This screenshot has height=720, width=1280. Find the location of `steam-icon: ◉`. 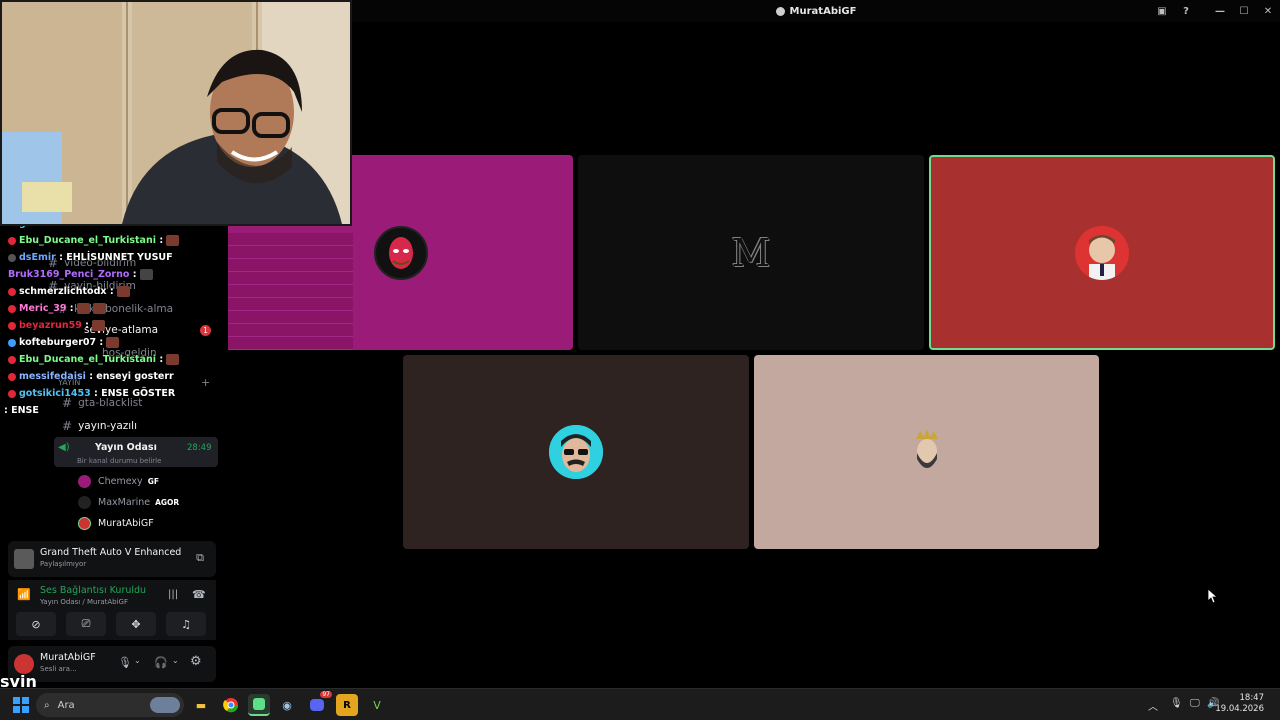

steam-icon: ◉ is located at coordinates (287, 705).